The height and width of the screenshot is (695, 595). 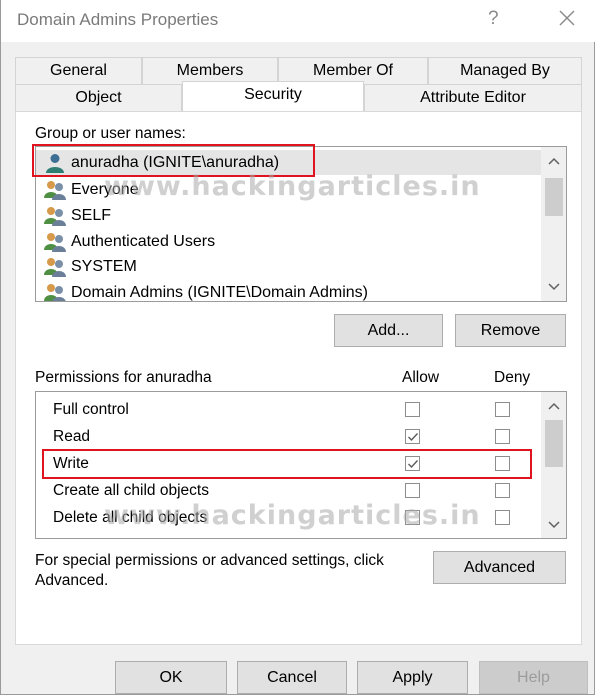 What do you see at coordinates (505, 71) in the screenshot?
I see `tab-managed-by: Managed By` at bounding box center [505, 71].